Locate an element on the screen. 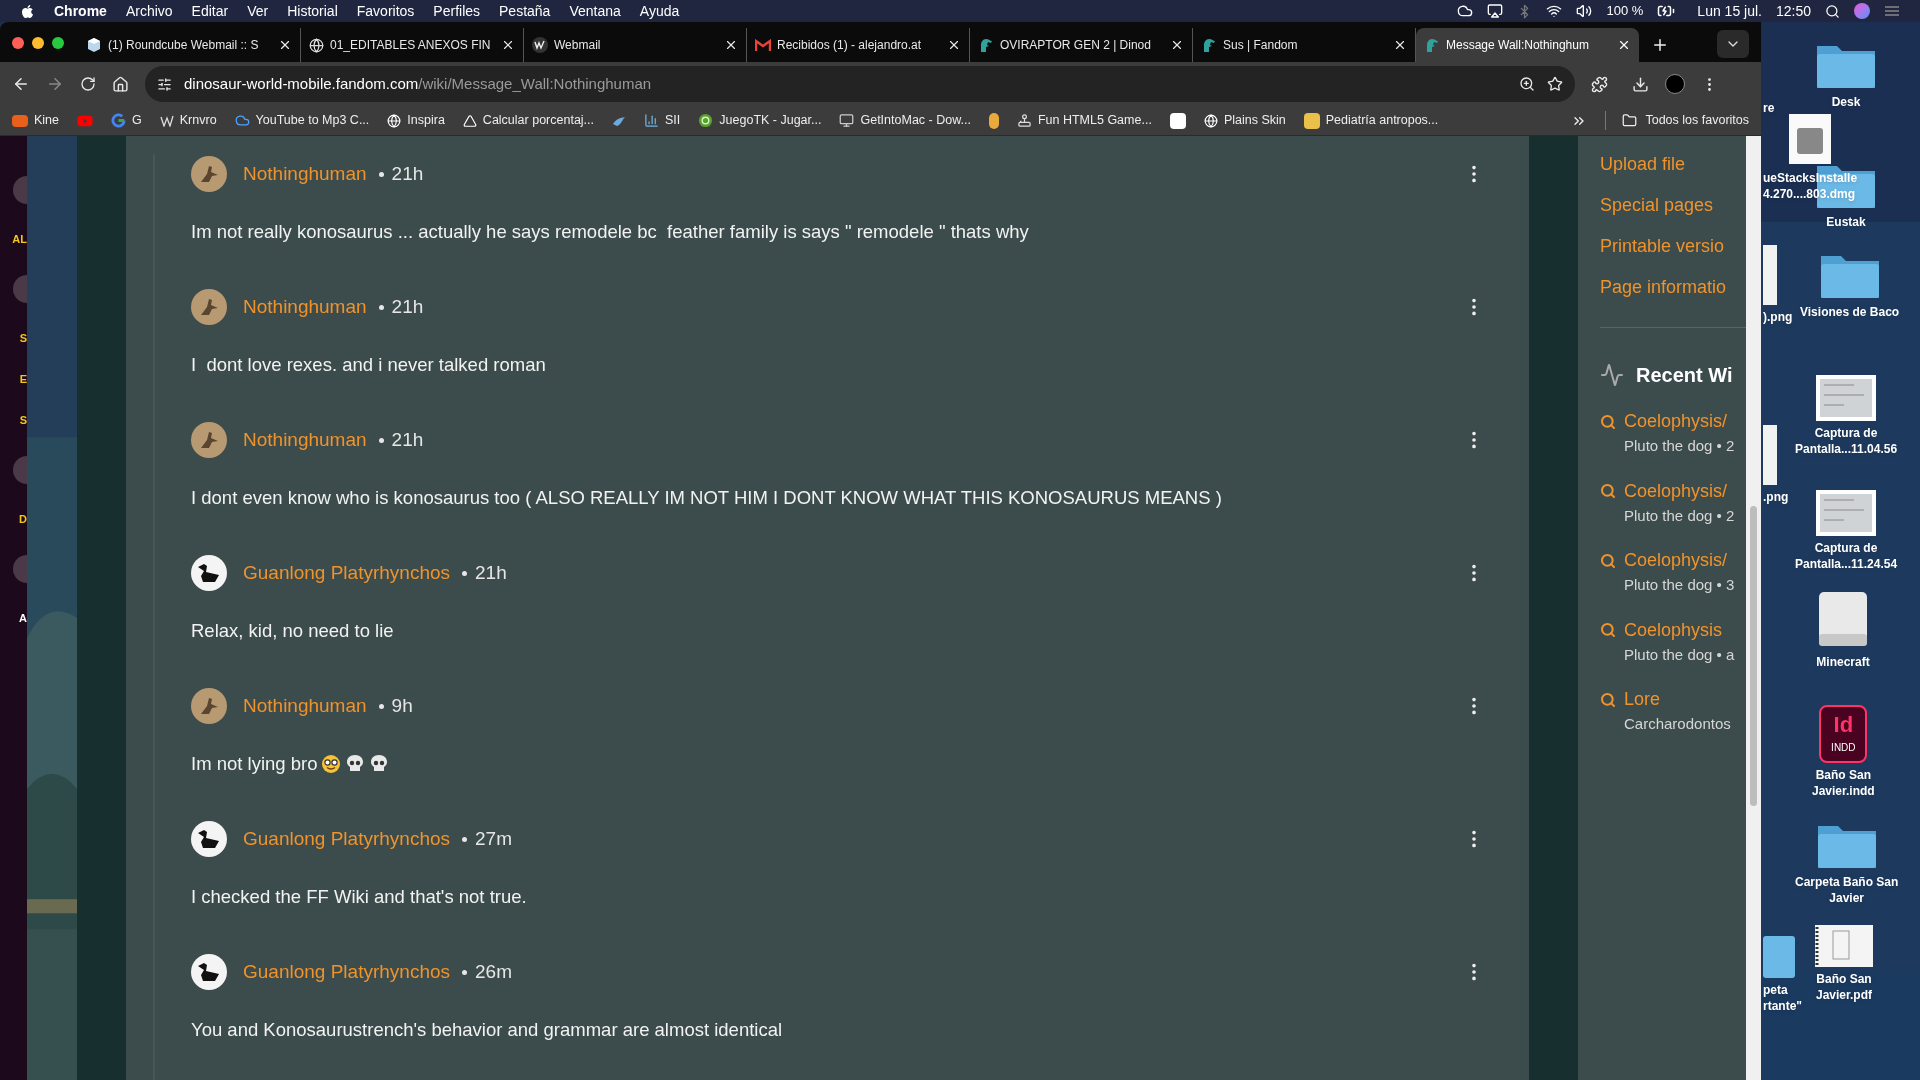 This screenshot has width=1920, height=1080. back-icon is located at coordinates (21, 84).